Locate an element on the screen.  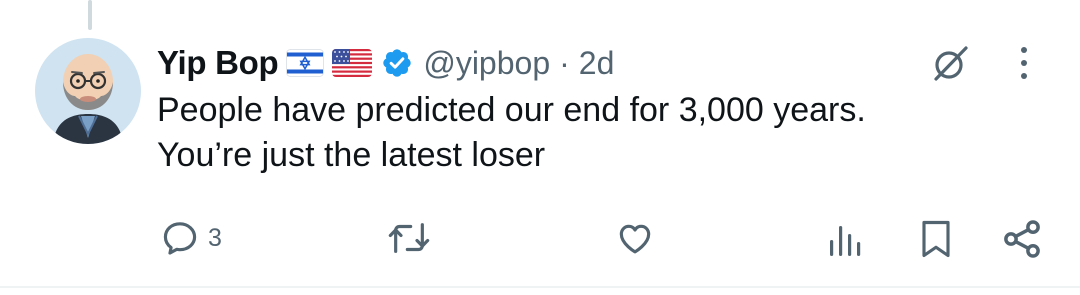
share-icon is located at coordinates (1022, 239).